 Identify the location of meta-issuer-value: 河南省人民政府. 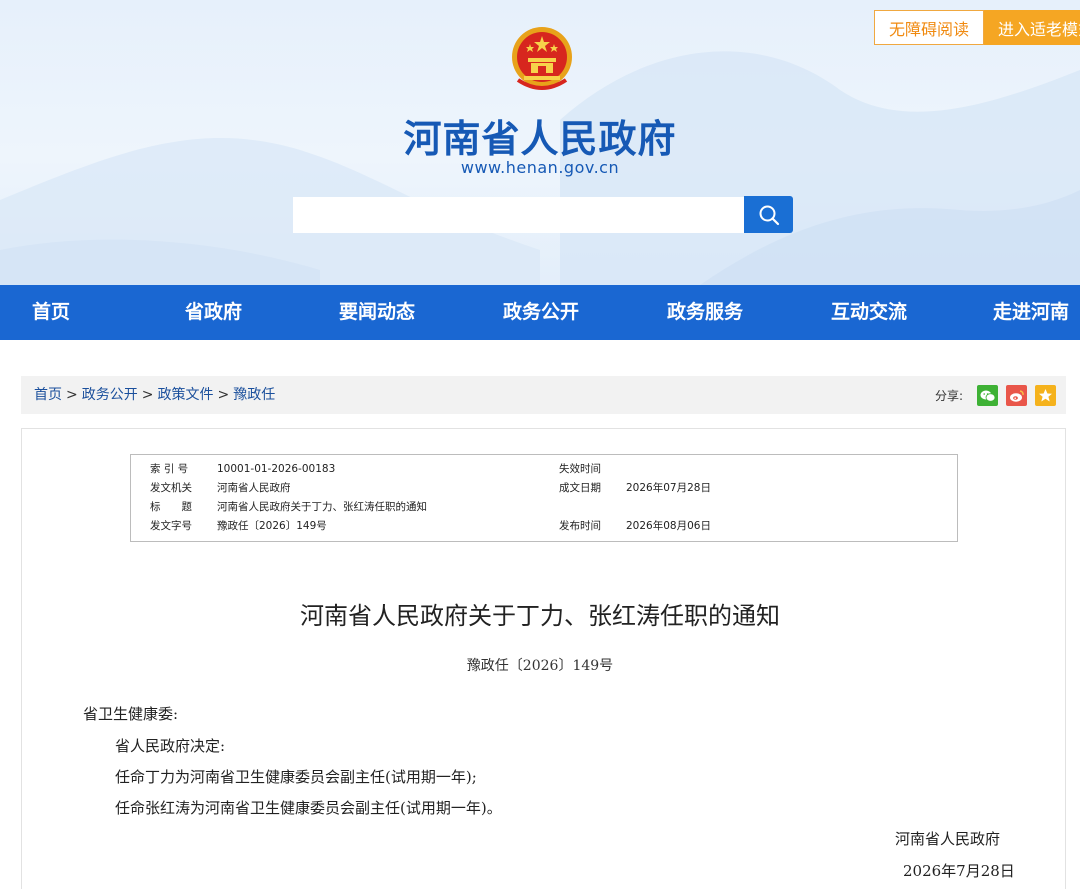
(254, 488).